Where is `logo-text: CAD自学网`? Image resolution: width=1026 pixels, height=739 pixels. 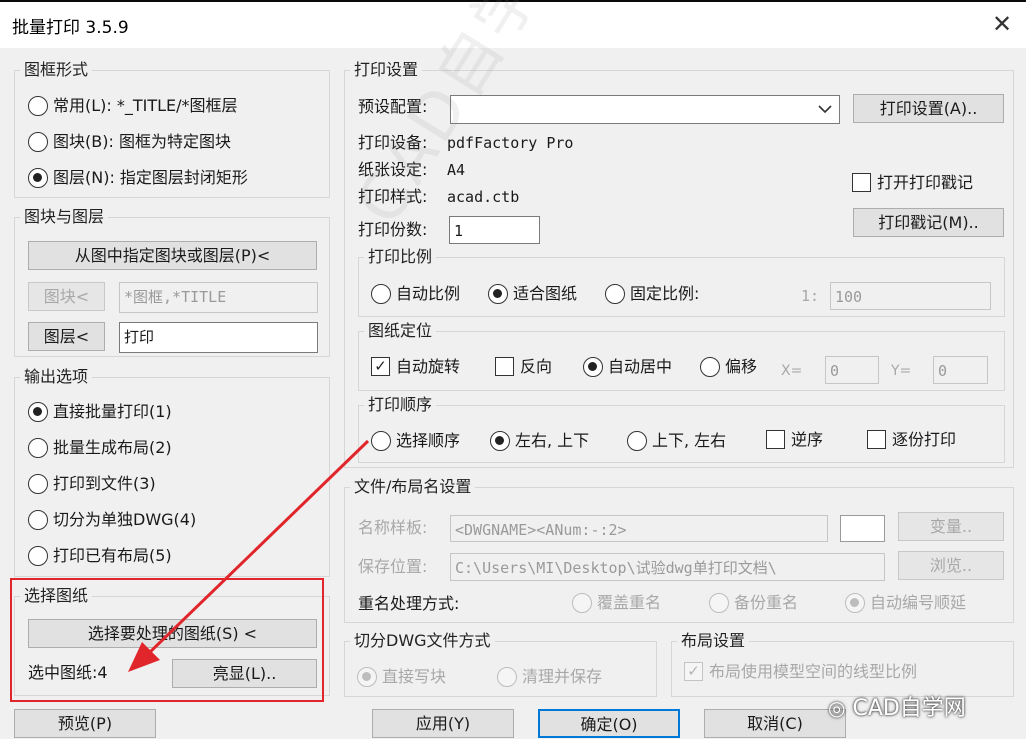 logo-text: CAD自学网 is located at coordinates (909, 708).